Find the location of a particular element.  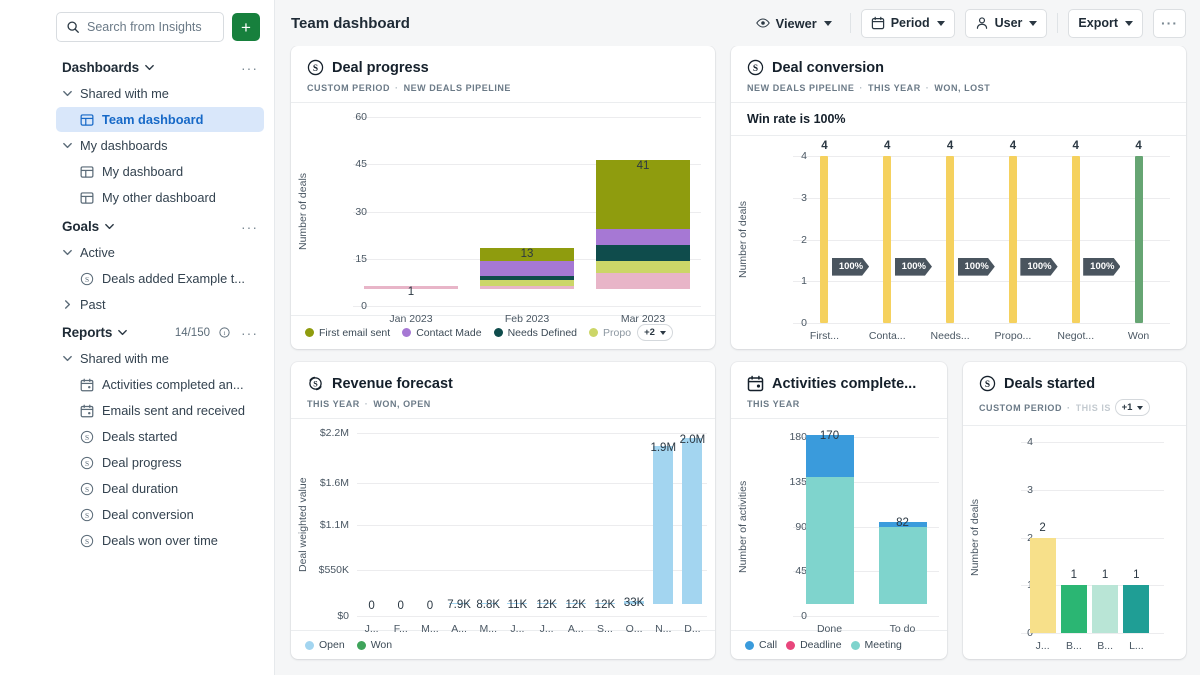

legend-more-chip: +2 is located at coordinates (655, 332).